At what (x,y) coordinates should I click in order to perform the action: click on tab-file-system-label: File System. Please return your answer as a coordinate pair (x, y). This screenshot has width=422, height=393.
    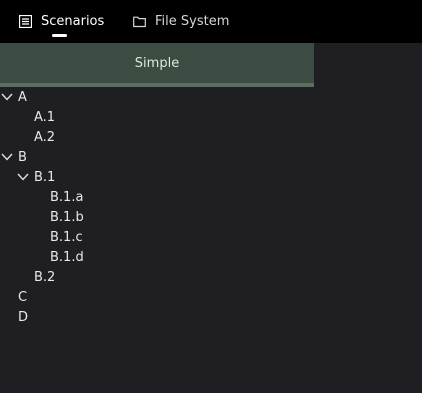
    Looking at the image, I should click on (192, 21).